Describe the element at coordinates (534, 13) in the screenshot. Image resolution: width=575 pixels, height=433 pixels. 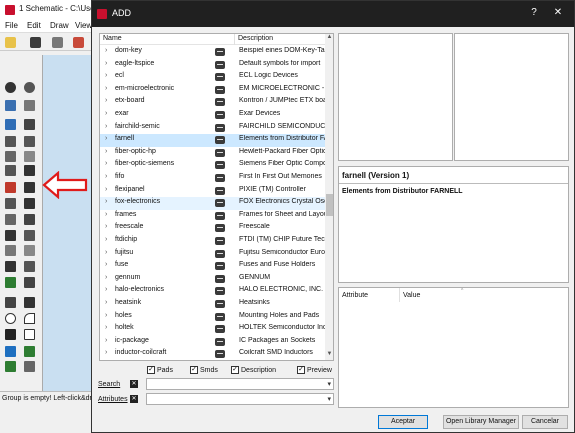
I see `help-button: ?` at that location.